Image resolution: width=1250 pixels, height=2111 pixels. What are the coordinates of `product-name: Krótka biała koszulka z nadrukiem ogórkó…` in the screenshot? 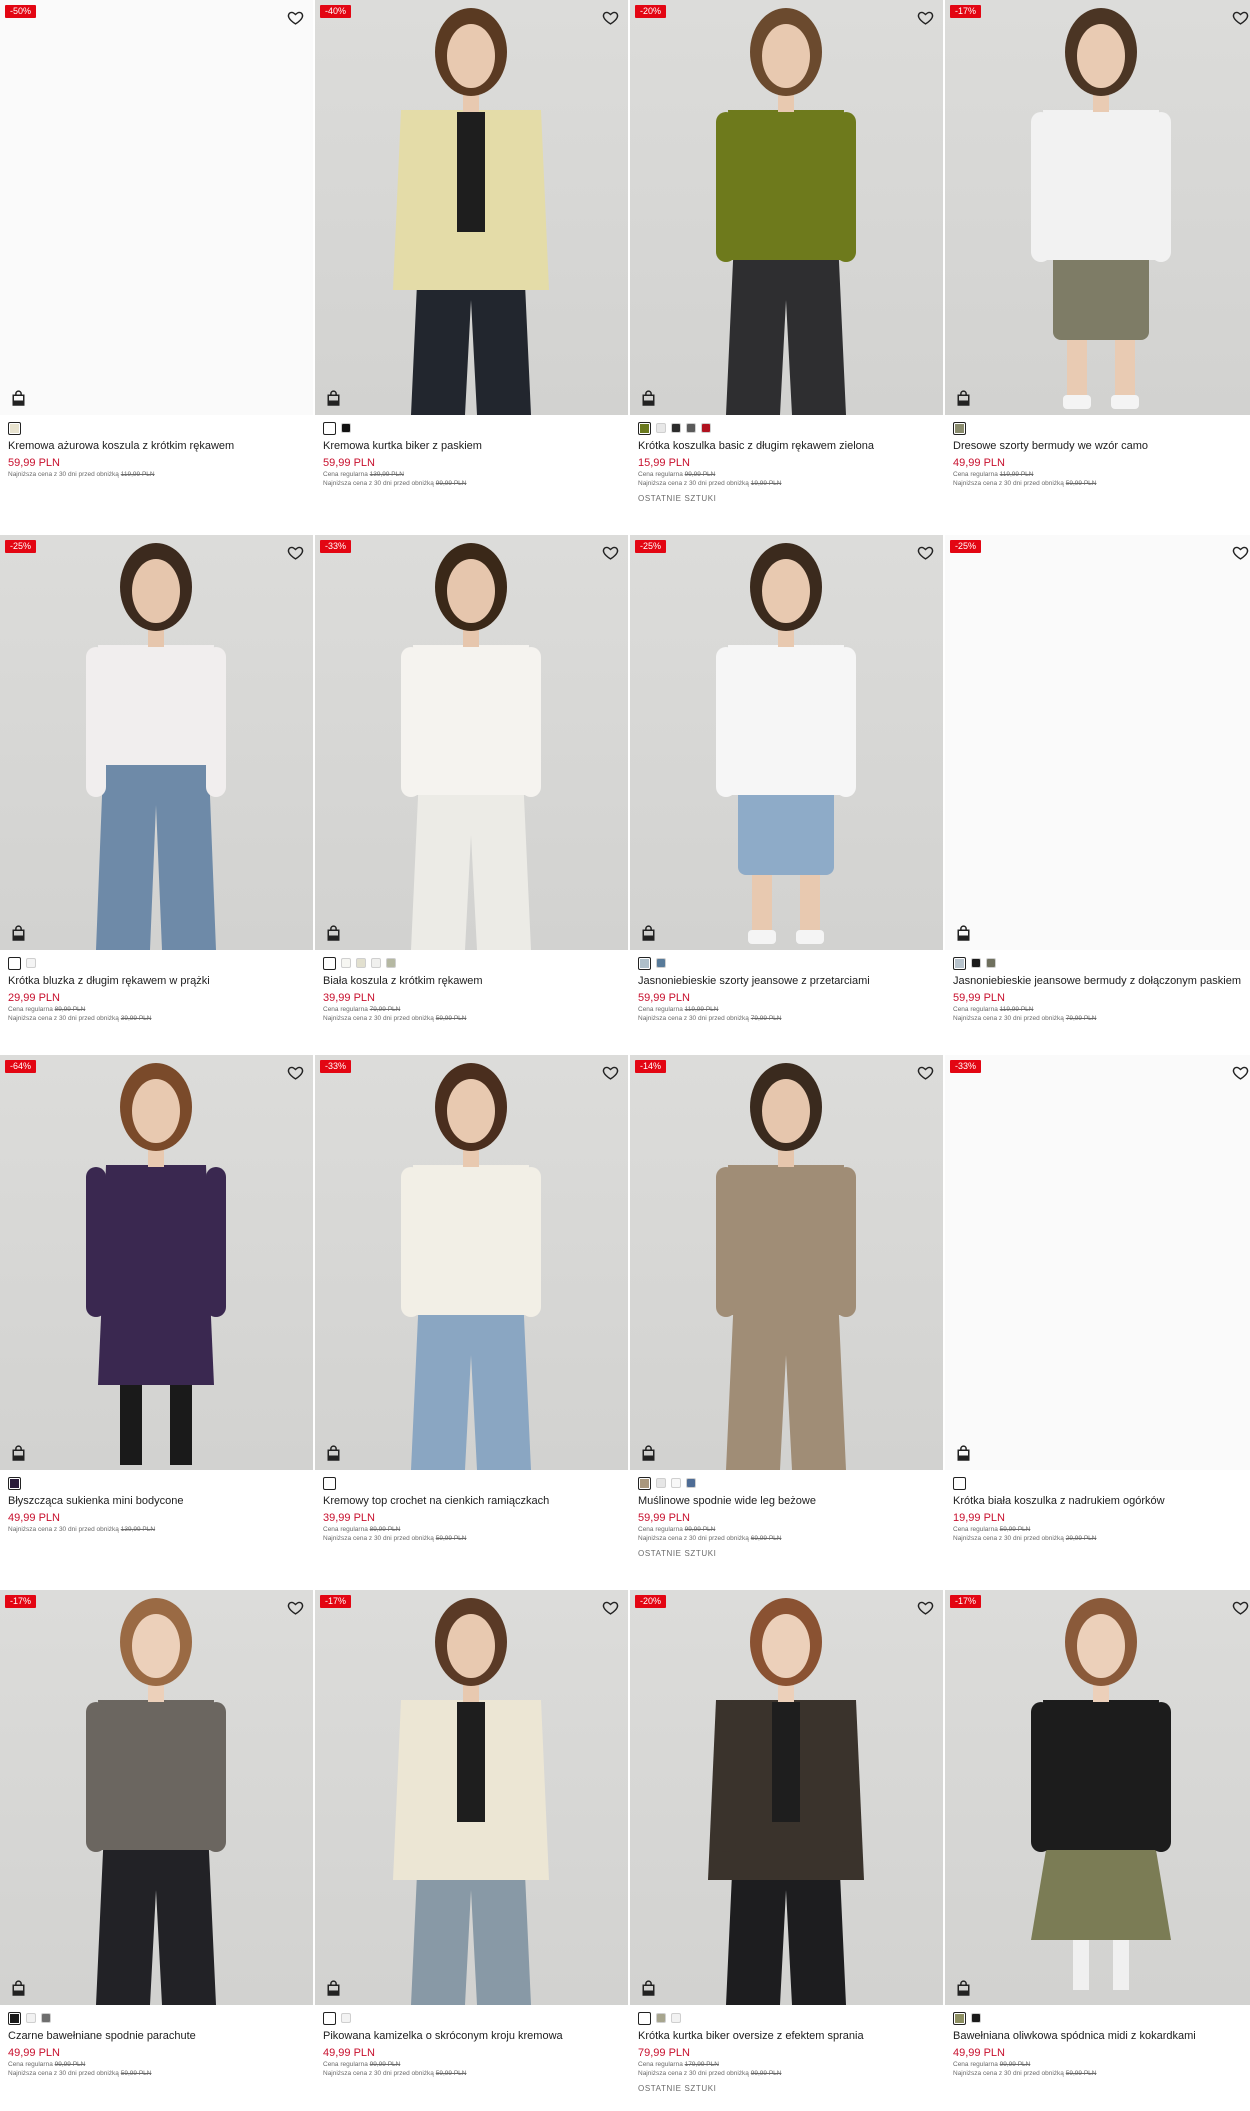 It's located at (1101, 1501).